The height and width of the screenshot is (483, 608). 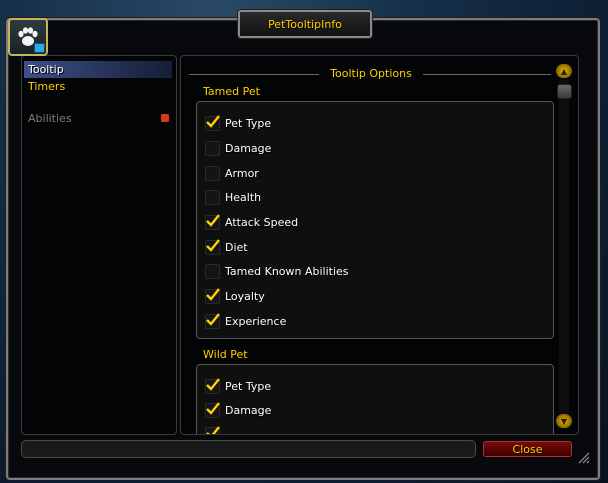 I want to click on sidebar-item-label: Timers, so click(x=47, y=86).